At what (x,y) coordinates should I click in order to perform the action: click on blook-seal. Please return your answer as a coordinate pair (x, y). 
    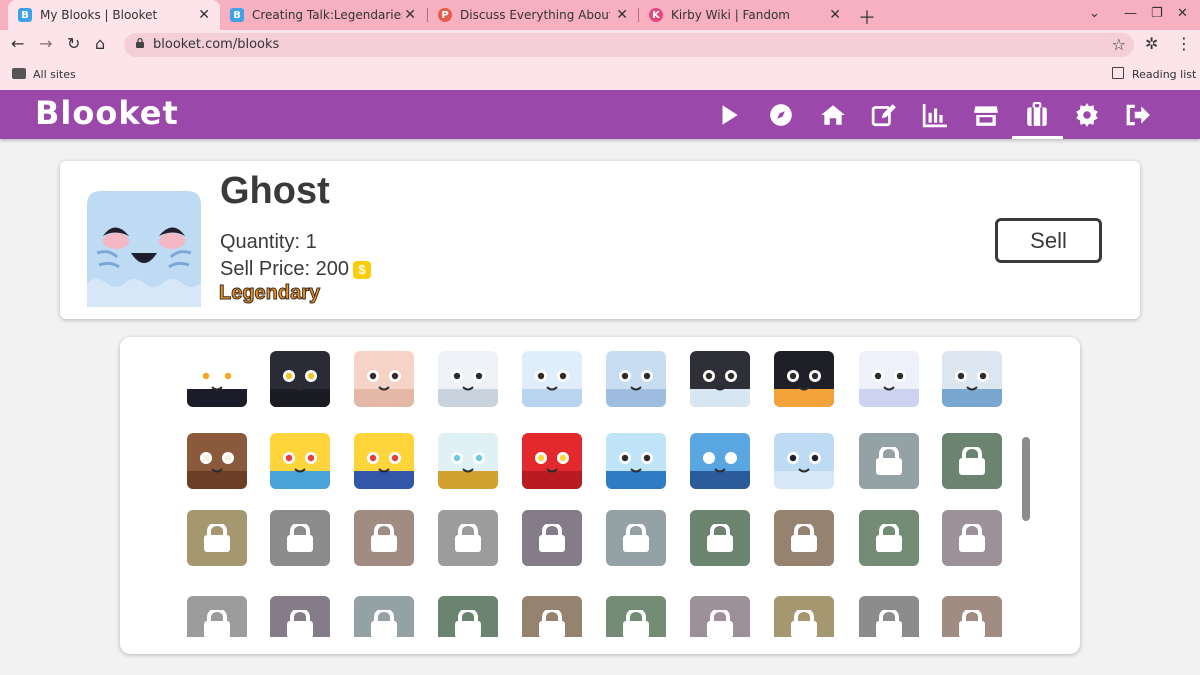
    Looking at the image, I should click on (972, 379).